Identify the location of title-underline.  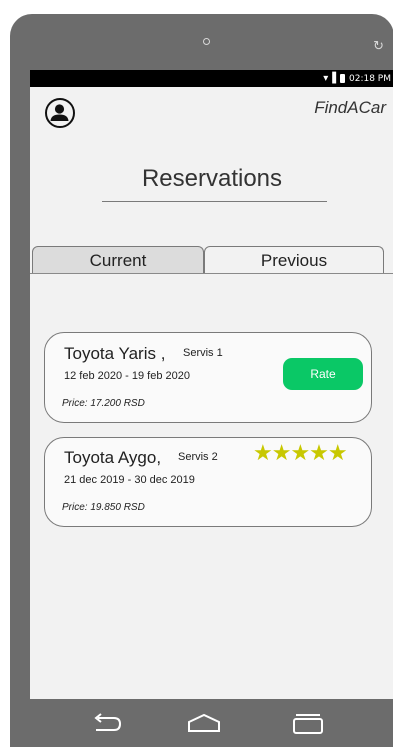
(214, 201).